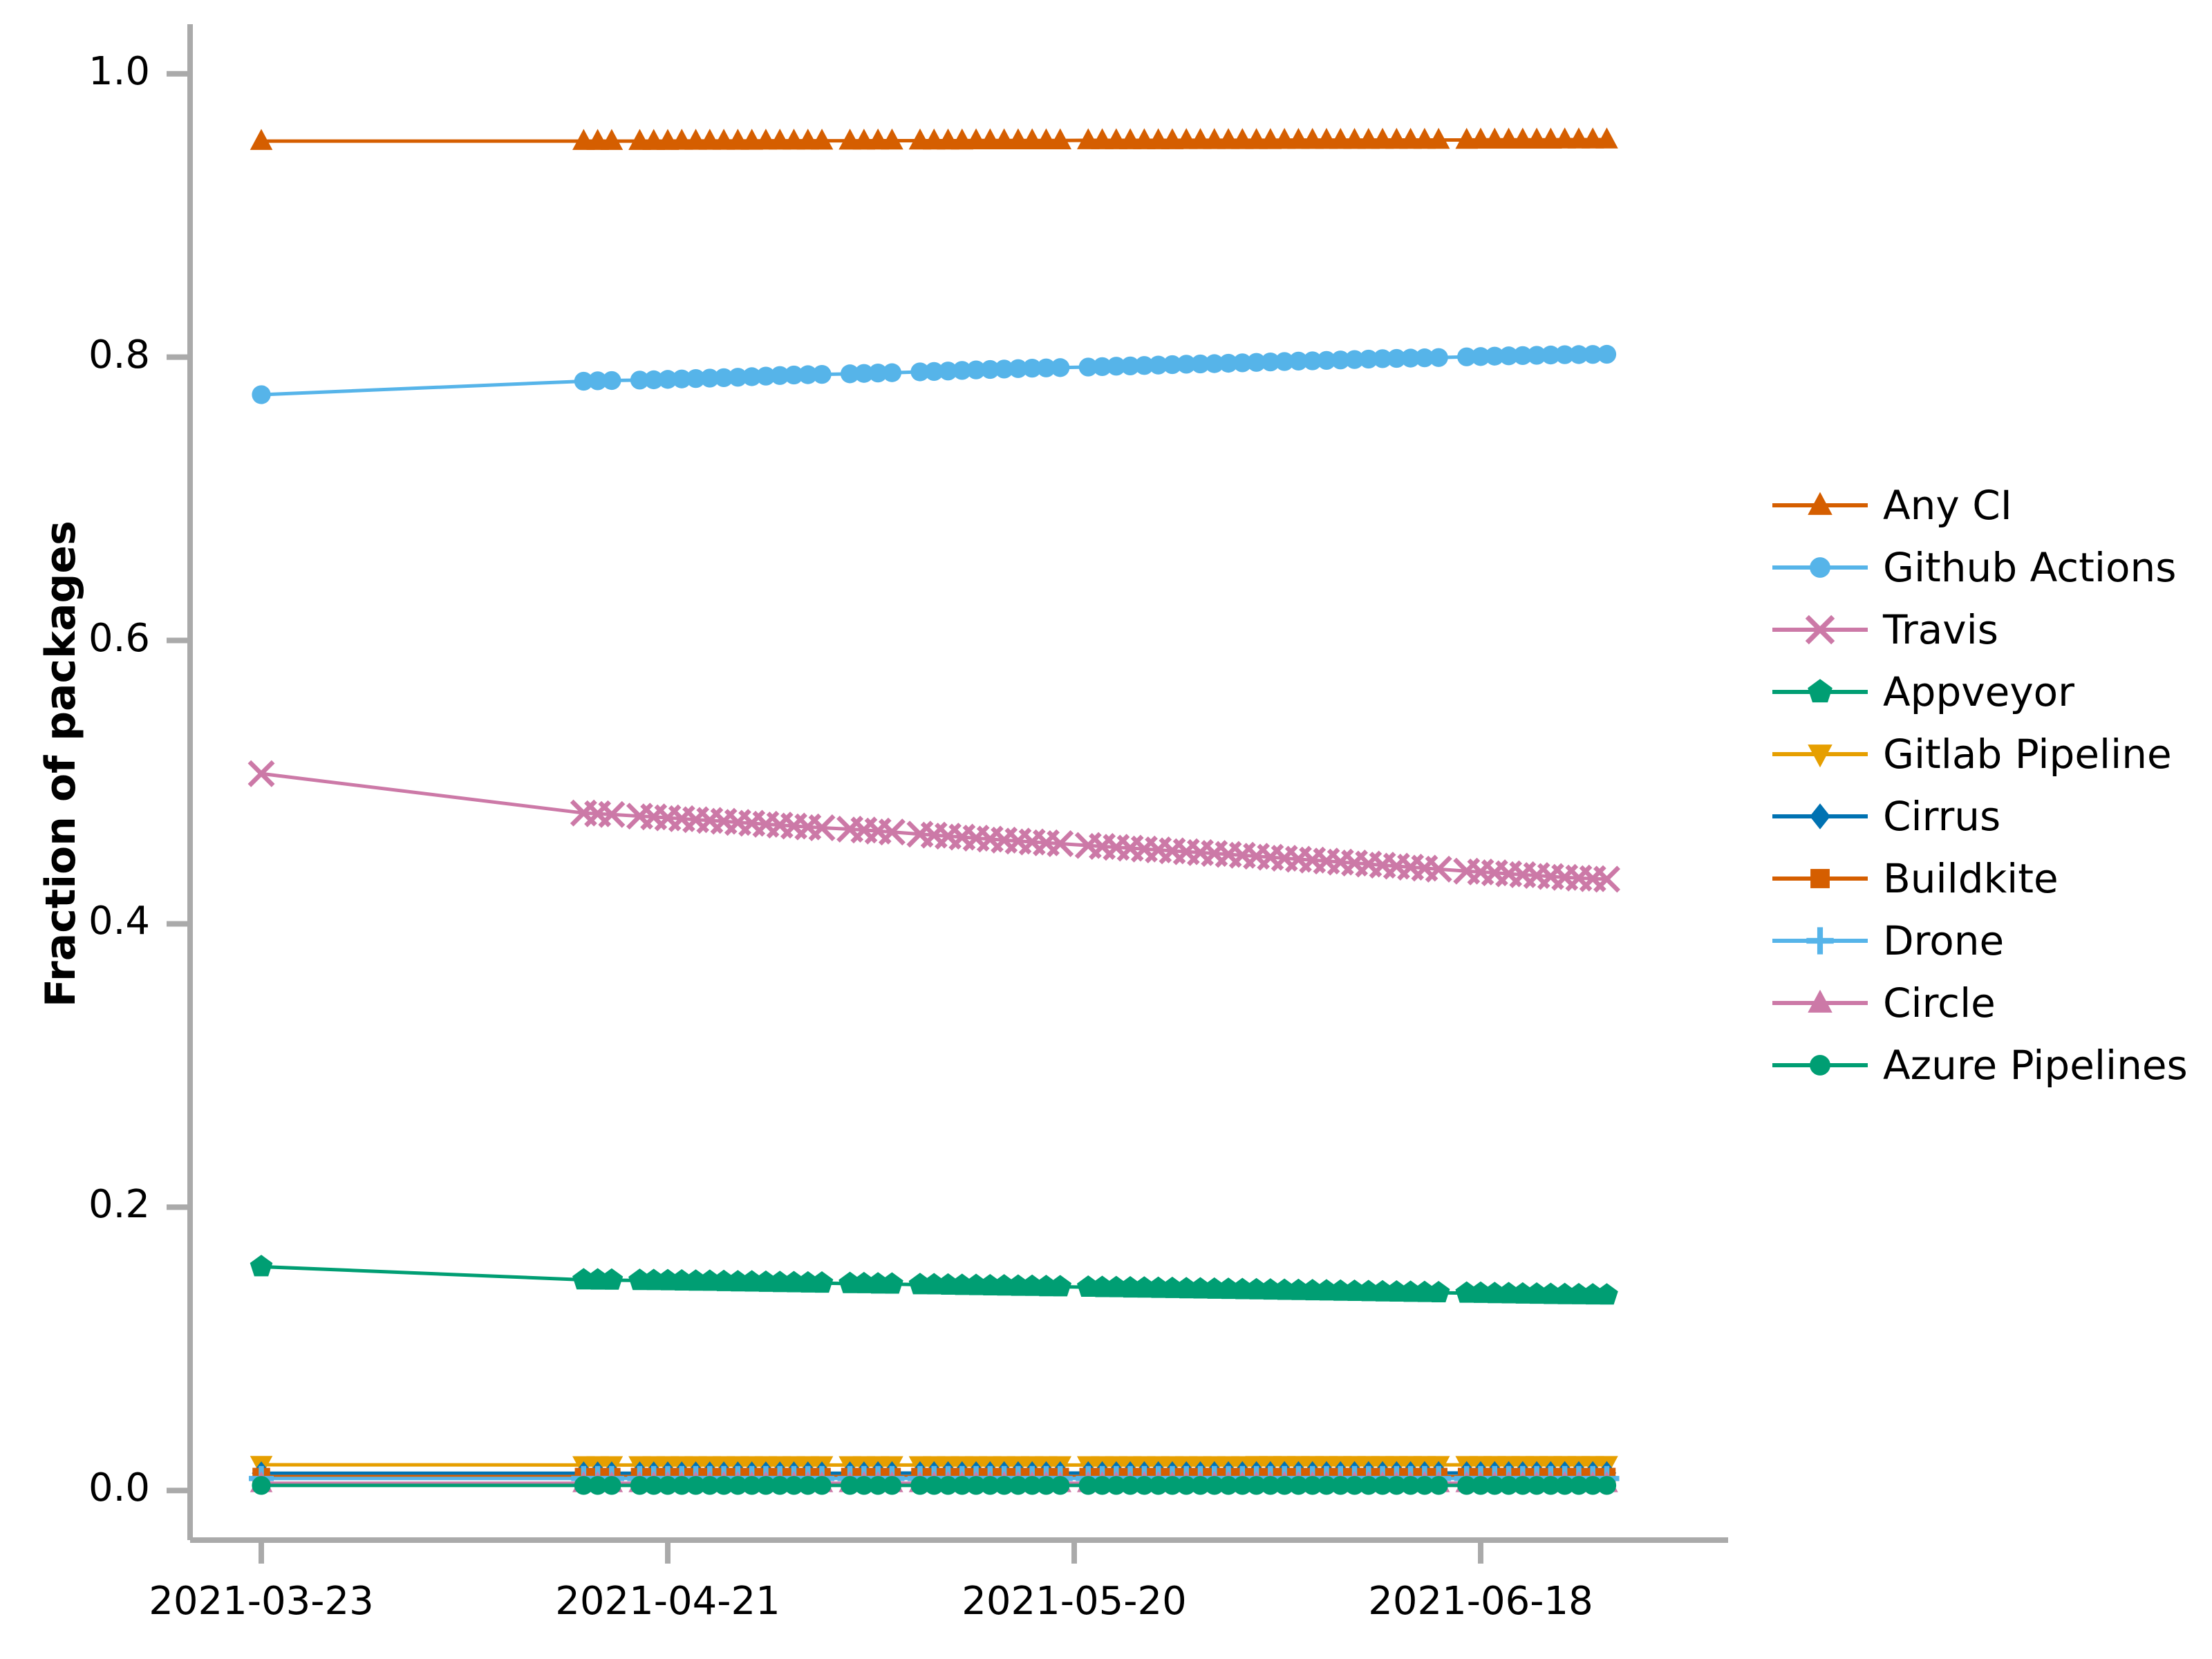 The height and width of the screenshot is (1659, 2212). What do you see at coordinates (1820, 756) in the screenshot?
I see `legend-swatch-triangle-down-icon` at bounding box center [1820, 756].